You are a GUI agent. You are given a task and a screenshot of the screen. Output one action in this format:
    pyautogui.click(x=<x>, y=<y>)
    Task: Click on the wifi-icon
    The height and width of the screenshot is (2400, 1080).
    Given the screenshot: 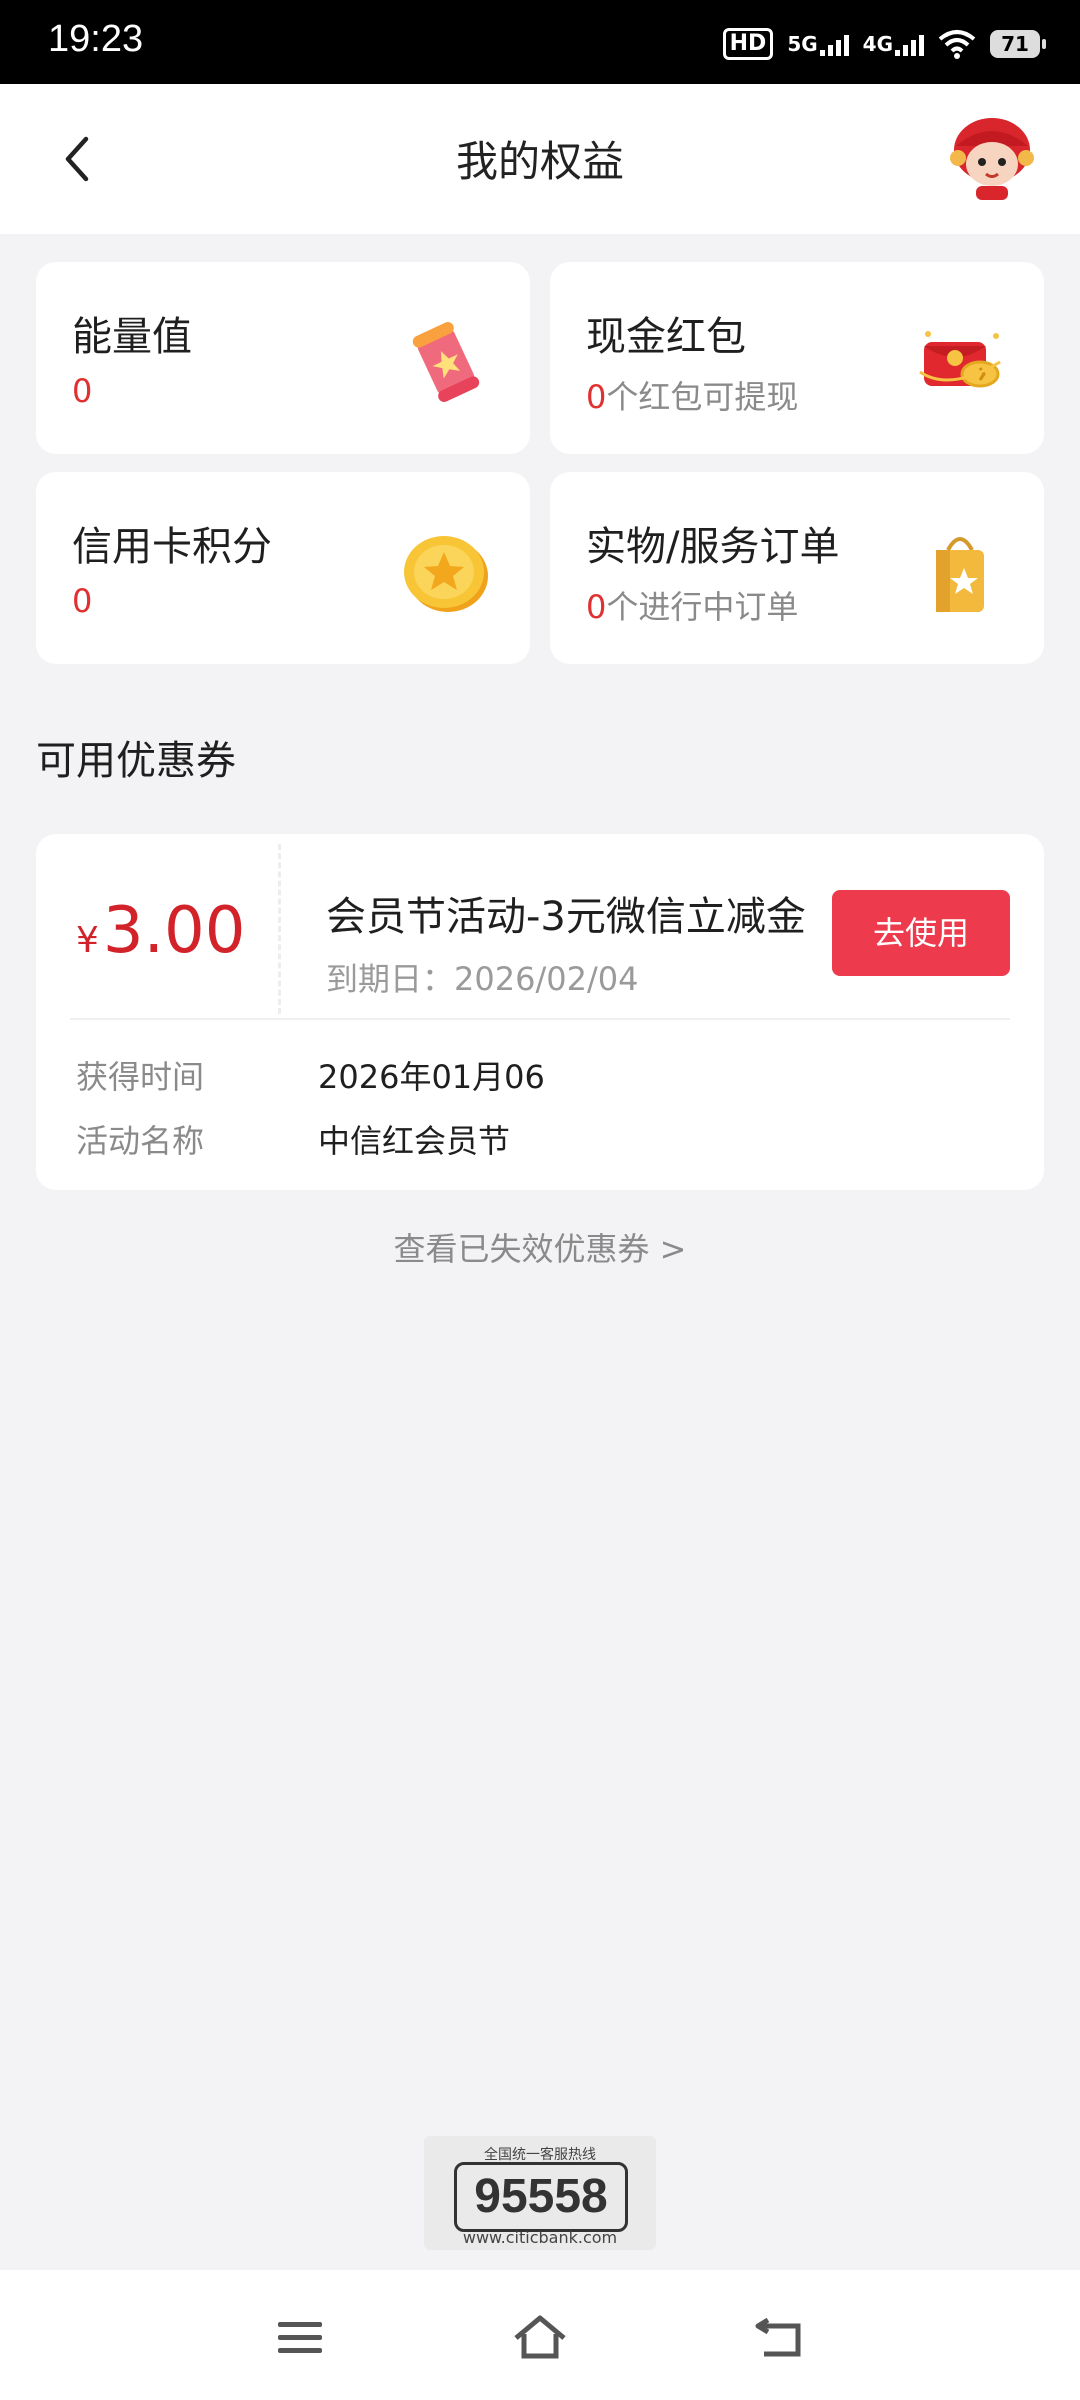 What is the action you would take?
    pyautogui.click(x=957, y=44)
    